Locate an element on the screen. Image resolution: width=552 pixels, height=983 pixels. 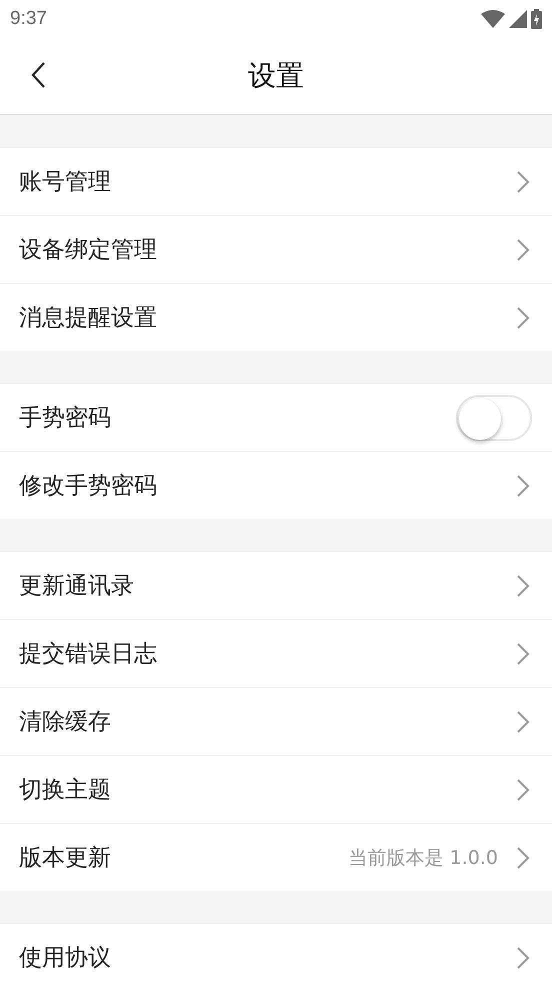
settings-row: 消息提醒设置 is located at coordinates (276, 317).